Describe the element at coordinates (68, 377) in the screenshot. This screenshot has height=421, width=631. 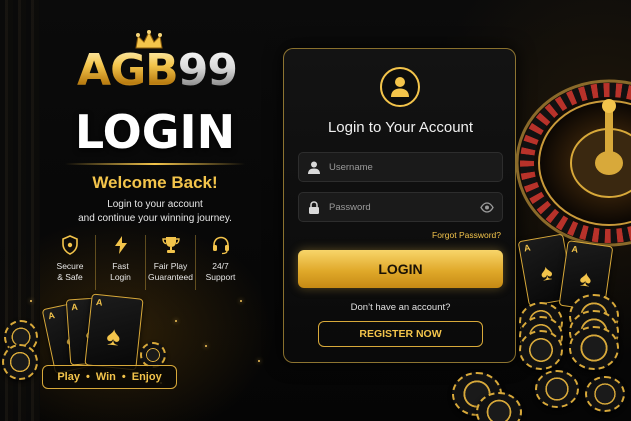
I see `tagline-play: Play` at that location.